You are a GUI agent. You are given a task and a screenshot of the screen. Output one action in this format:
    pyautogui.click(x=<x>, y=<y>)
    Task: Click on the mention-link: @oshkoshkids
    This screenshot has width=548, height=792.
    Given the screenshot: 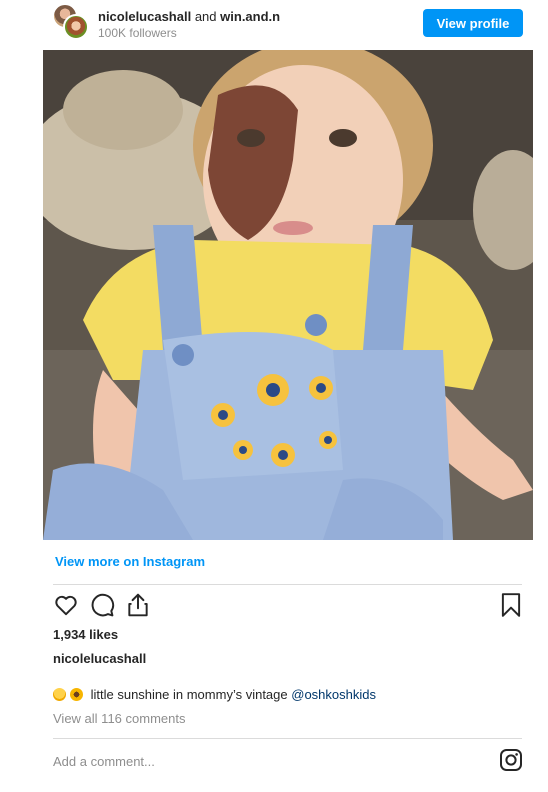 What is the action you would take?
    pyautogui.click(x=333, y=694)
    